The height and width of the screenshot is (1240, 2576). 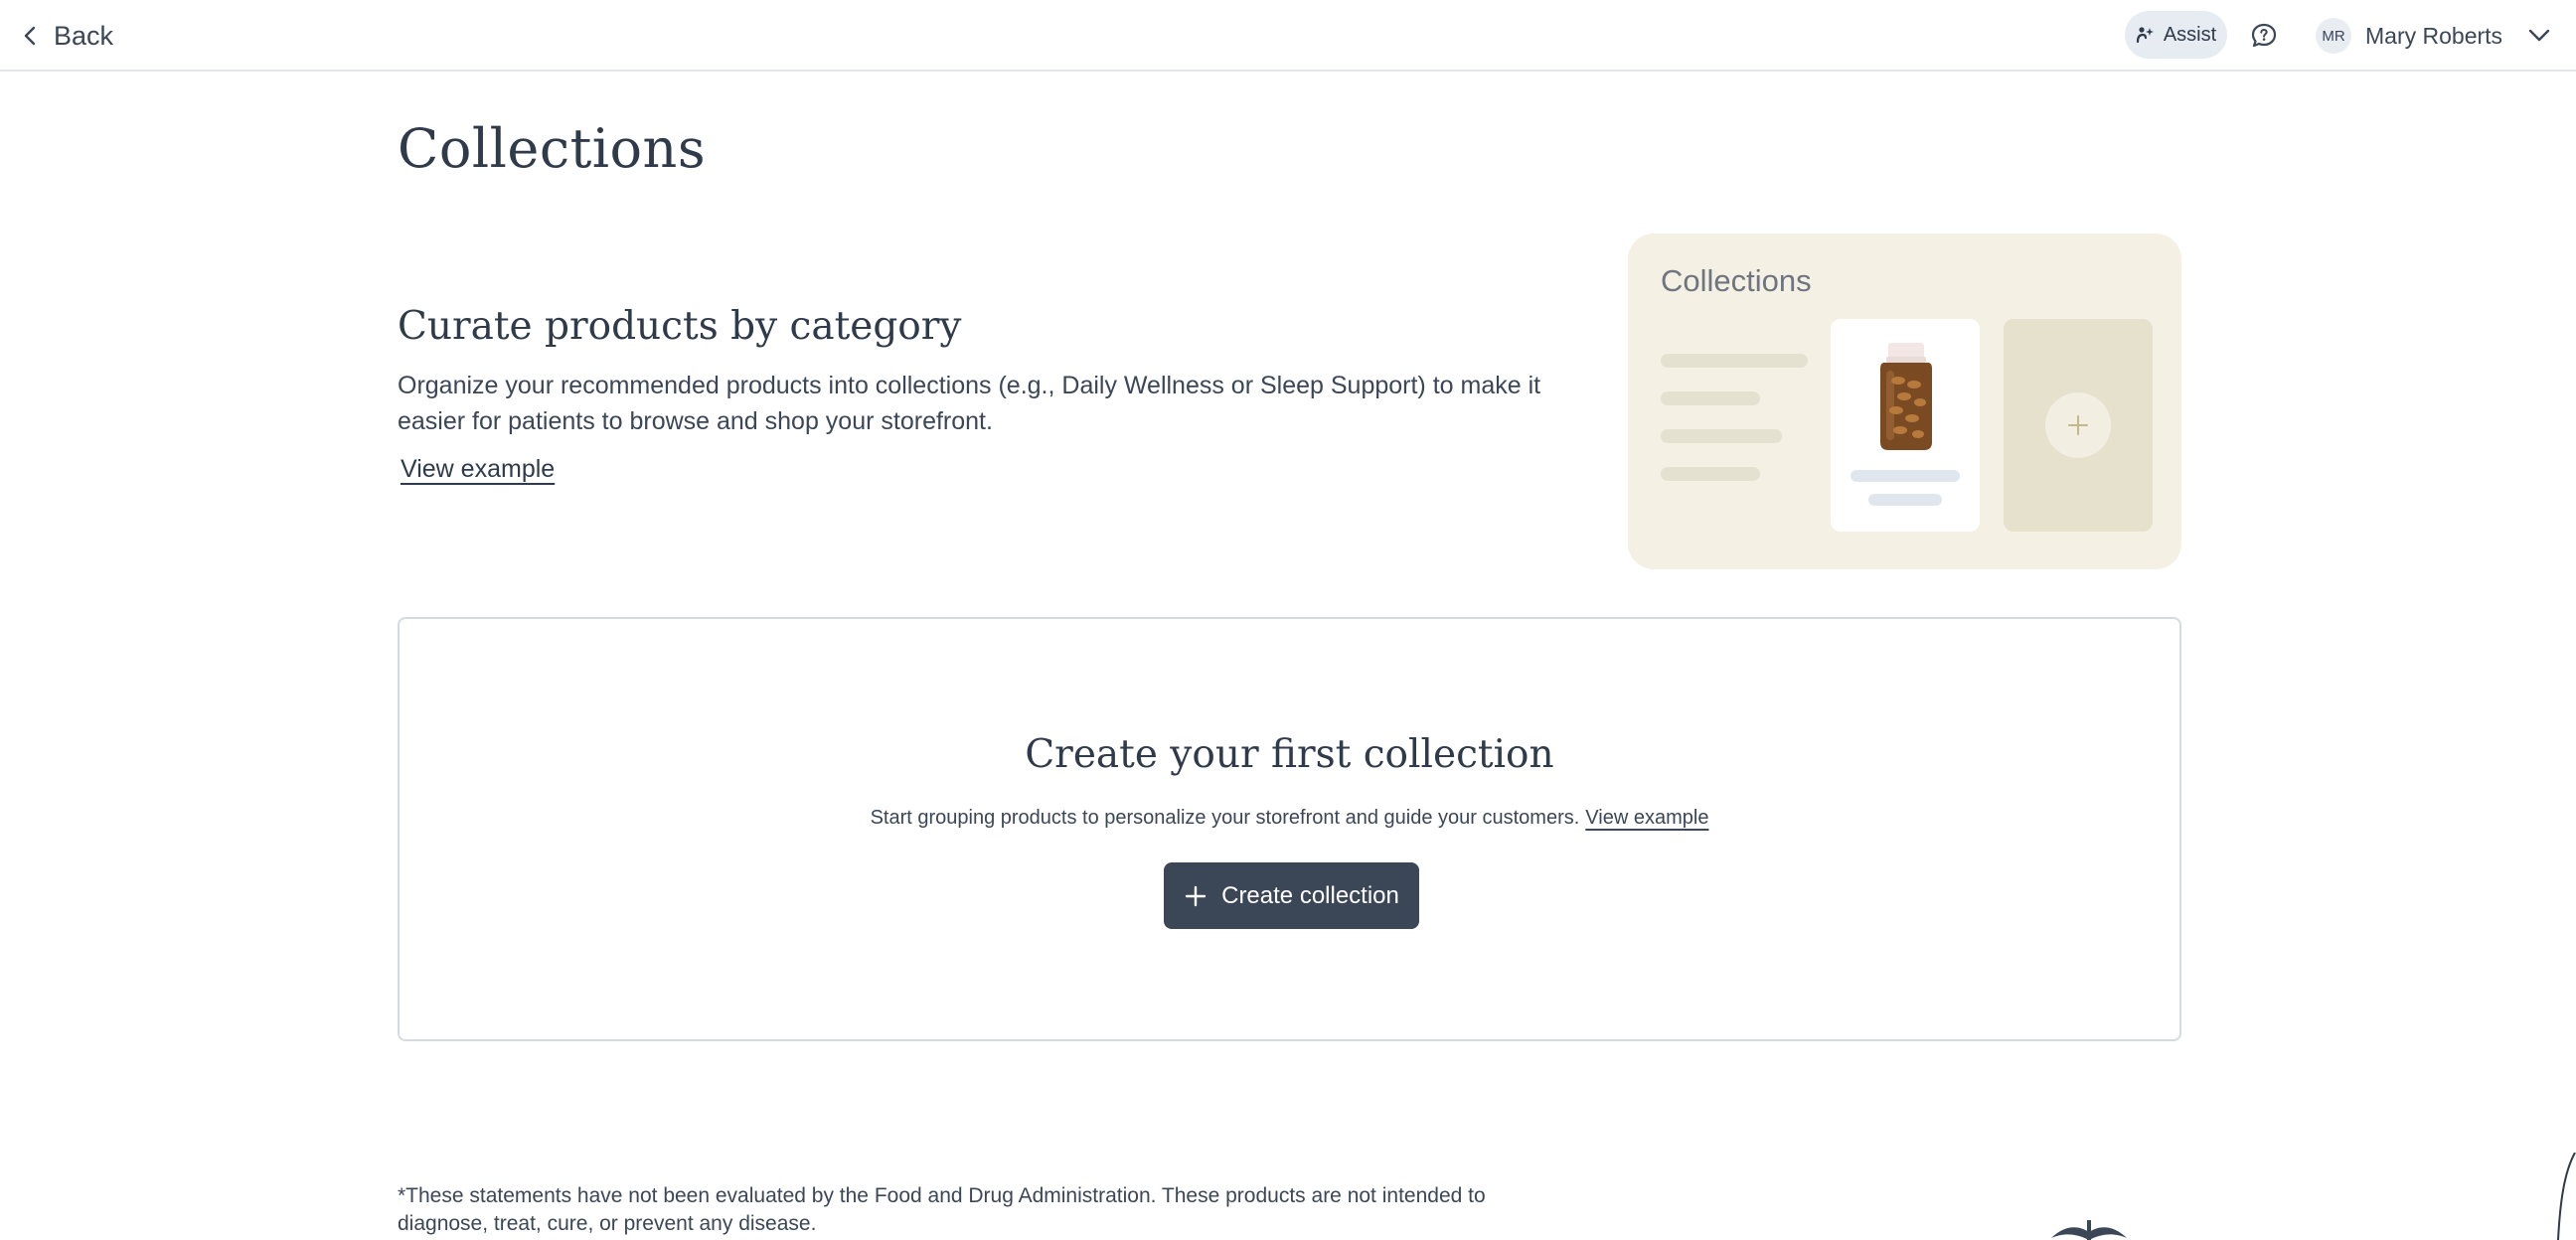 What do you see at coordinates (30, 36) in the screenshot?
I see `chevron-left-icon` at bounding box center [30, 36].